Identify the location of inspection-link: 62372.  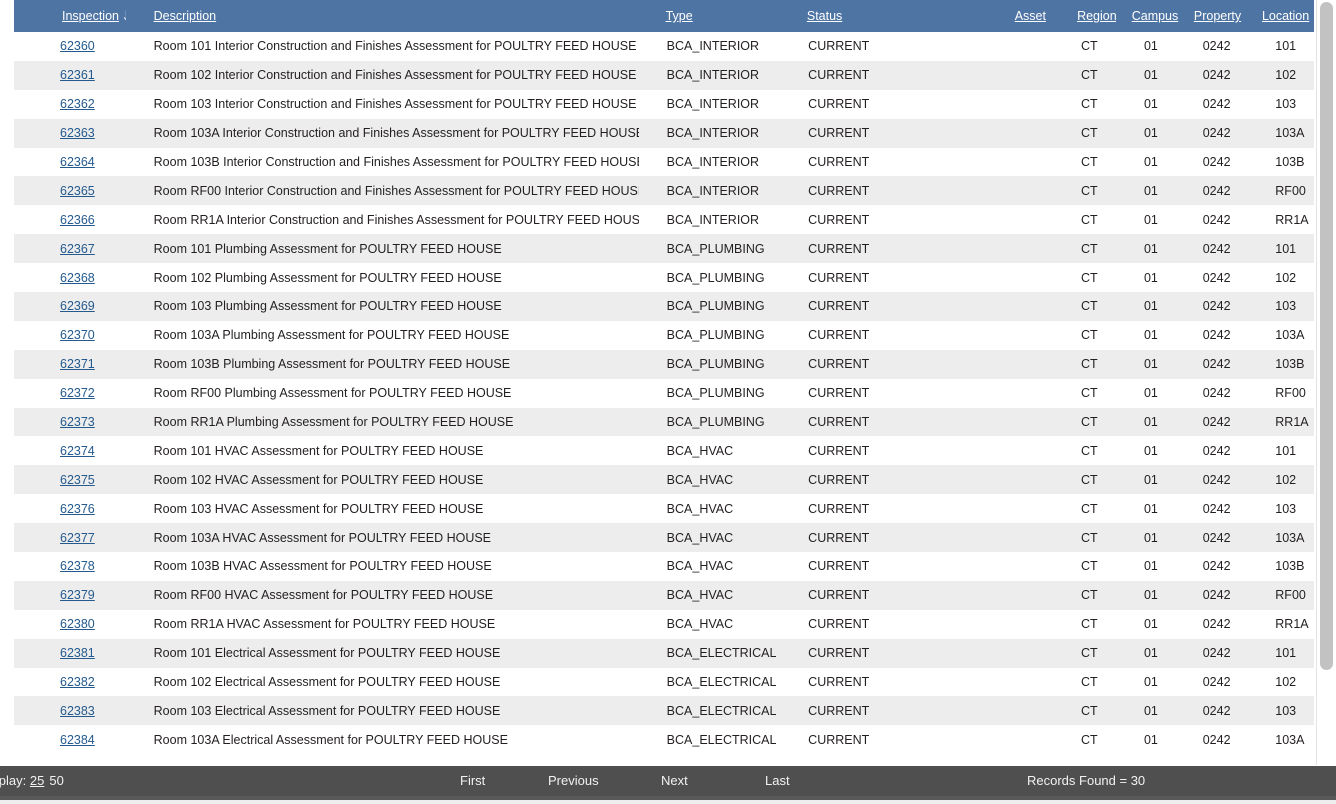
(77, 393).